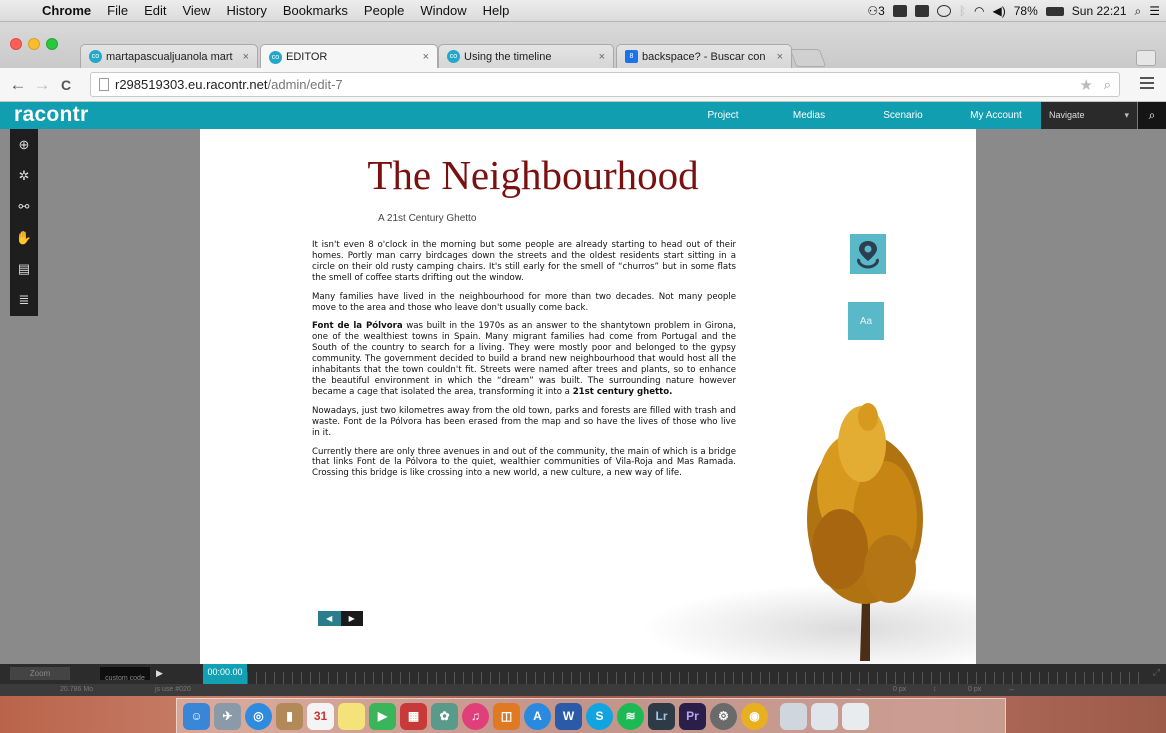  I want to click on nav-project: Project, so click(723, 115).